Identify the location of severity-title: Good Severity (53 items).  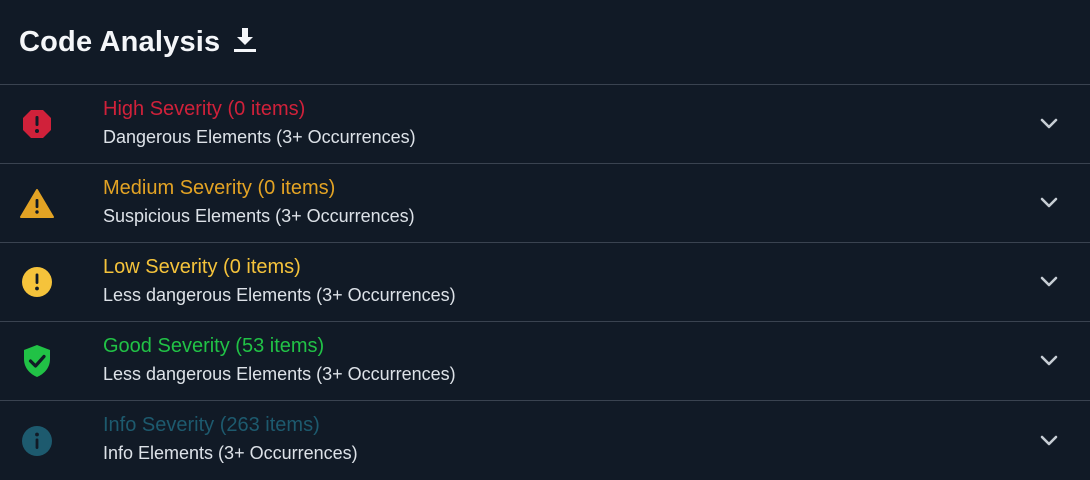
(214, 346).